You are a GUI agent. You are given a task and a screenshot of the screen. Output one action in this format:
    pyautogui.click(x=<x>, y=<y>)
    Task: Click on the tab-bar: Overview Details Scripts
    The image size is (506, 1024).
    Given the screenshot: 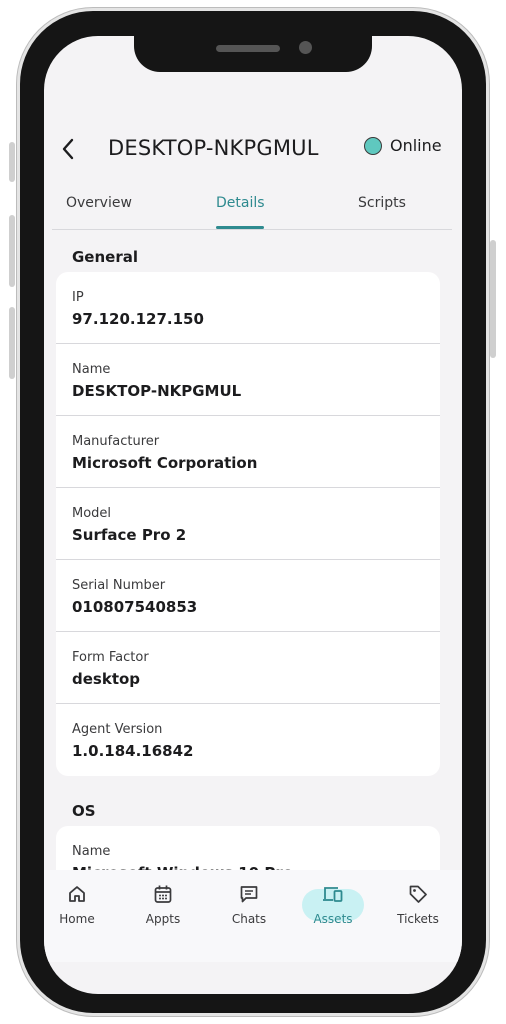 What is the action you would take?
    pyautogui.click(x=252, y=210)
    